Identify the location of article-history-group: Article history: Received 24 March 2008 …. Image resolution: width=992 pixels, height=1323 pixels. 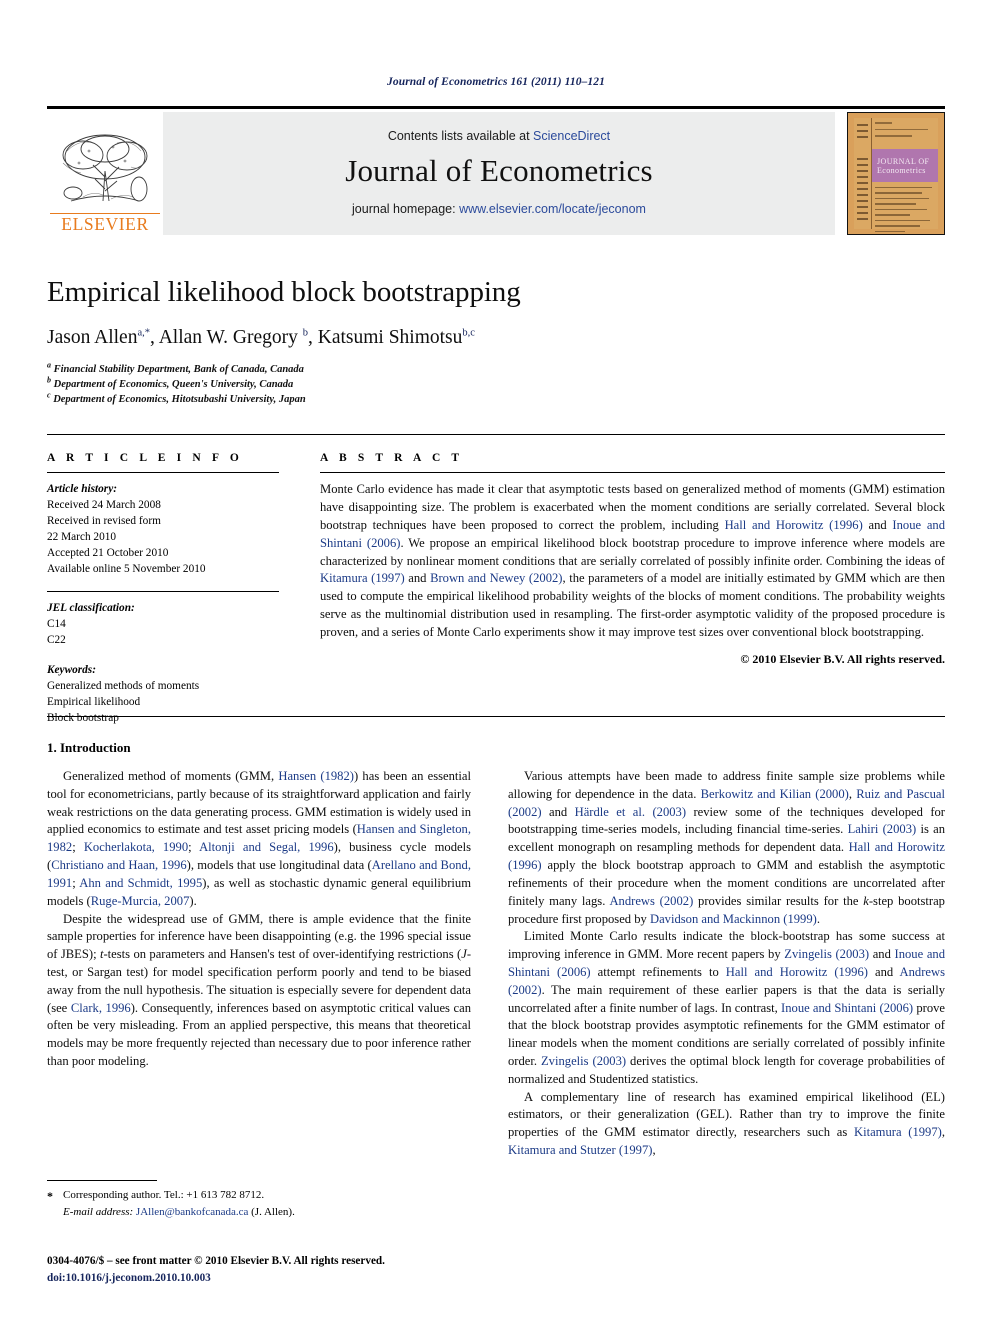
(163, 529).